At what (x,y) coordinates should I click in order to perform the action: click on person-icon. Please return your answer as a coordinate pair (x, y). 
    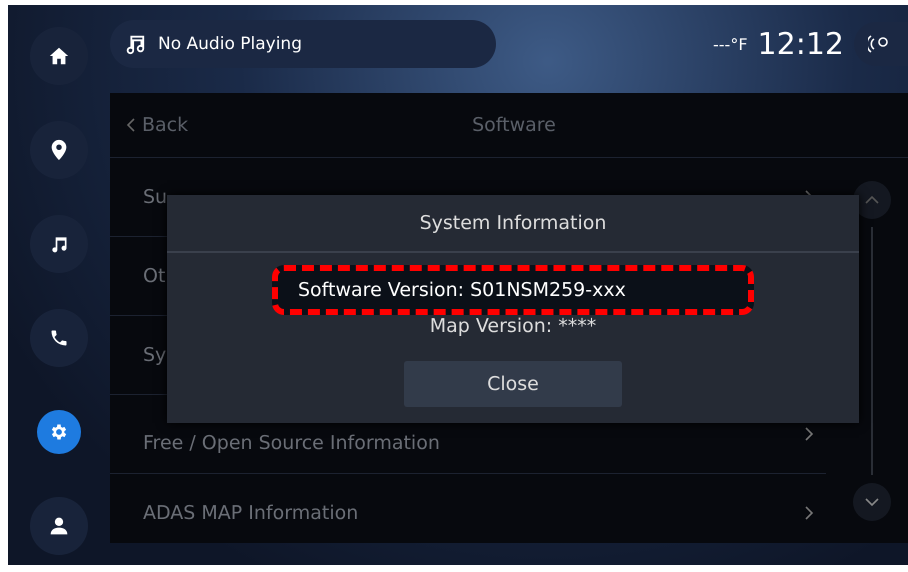
    Looking at the image, I should click on (59, 526).